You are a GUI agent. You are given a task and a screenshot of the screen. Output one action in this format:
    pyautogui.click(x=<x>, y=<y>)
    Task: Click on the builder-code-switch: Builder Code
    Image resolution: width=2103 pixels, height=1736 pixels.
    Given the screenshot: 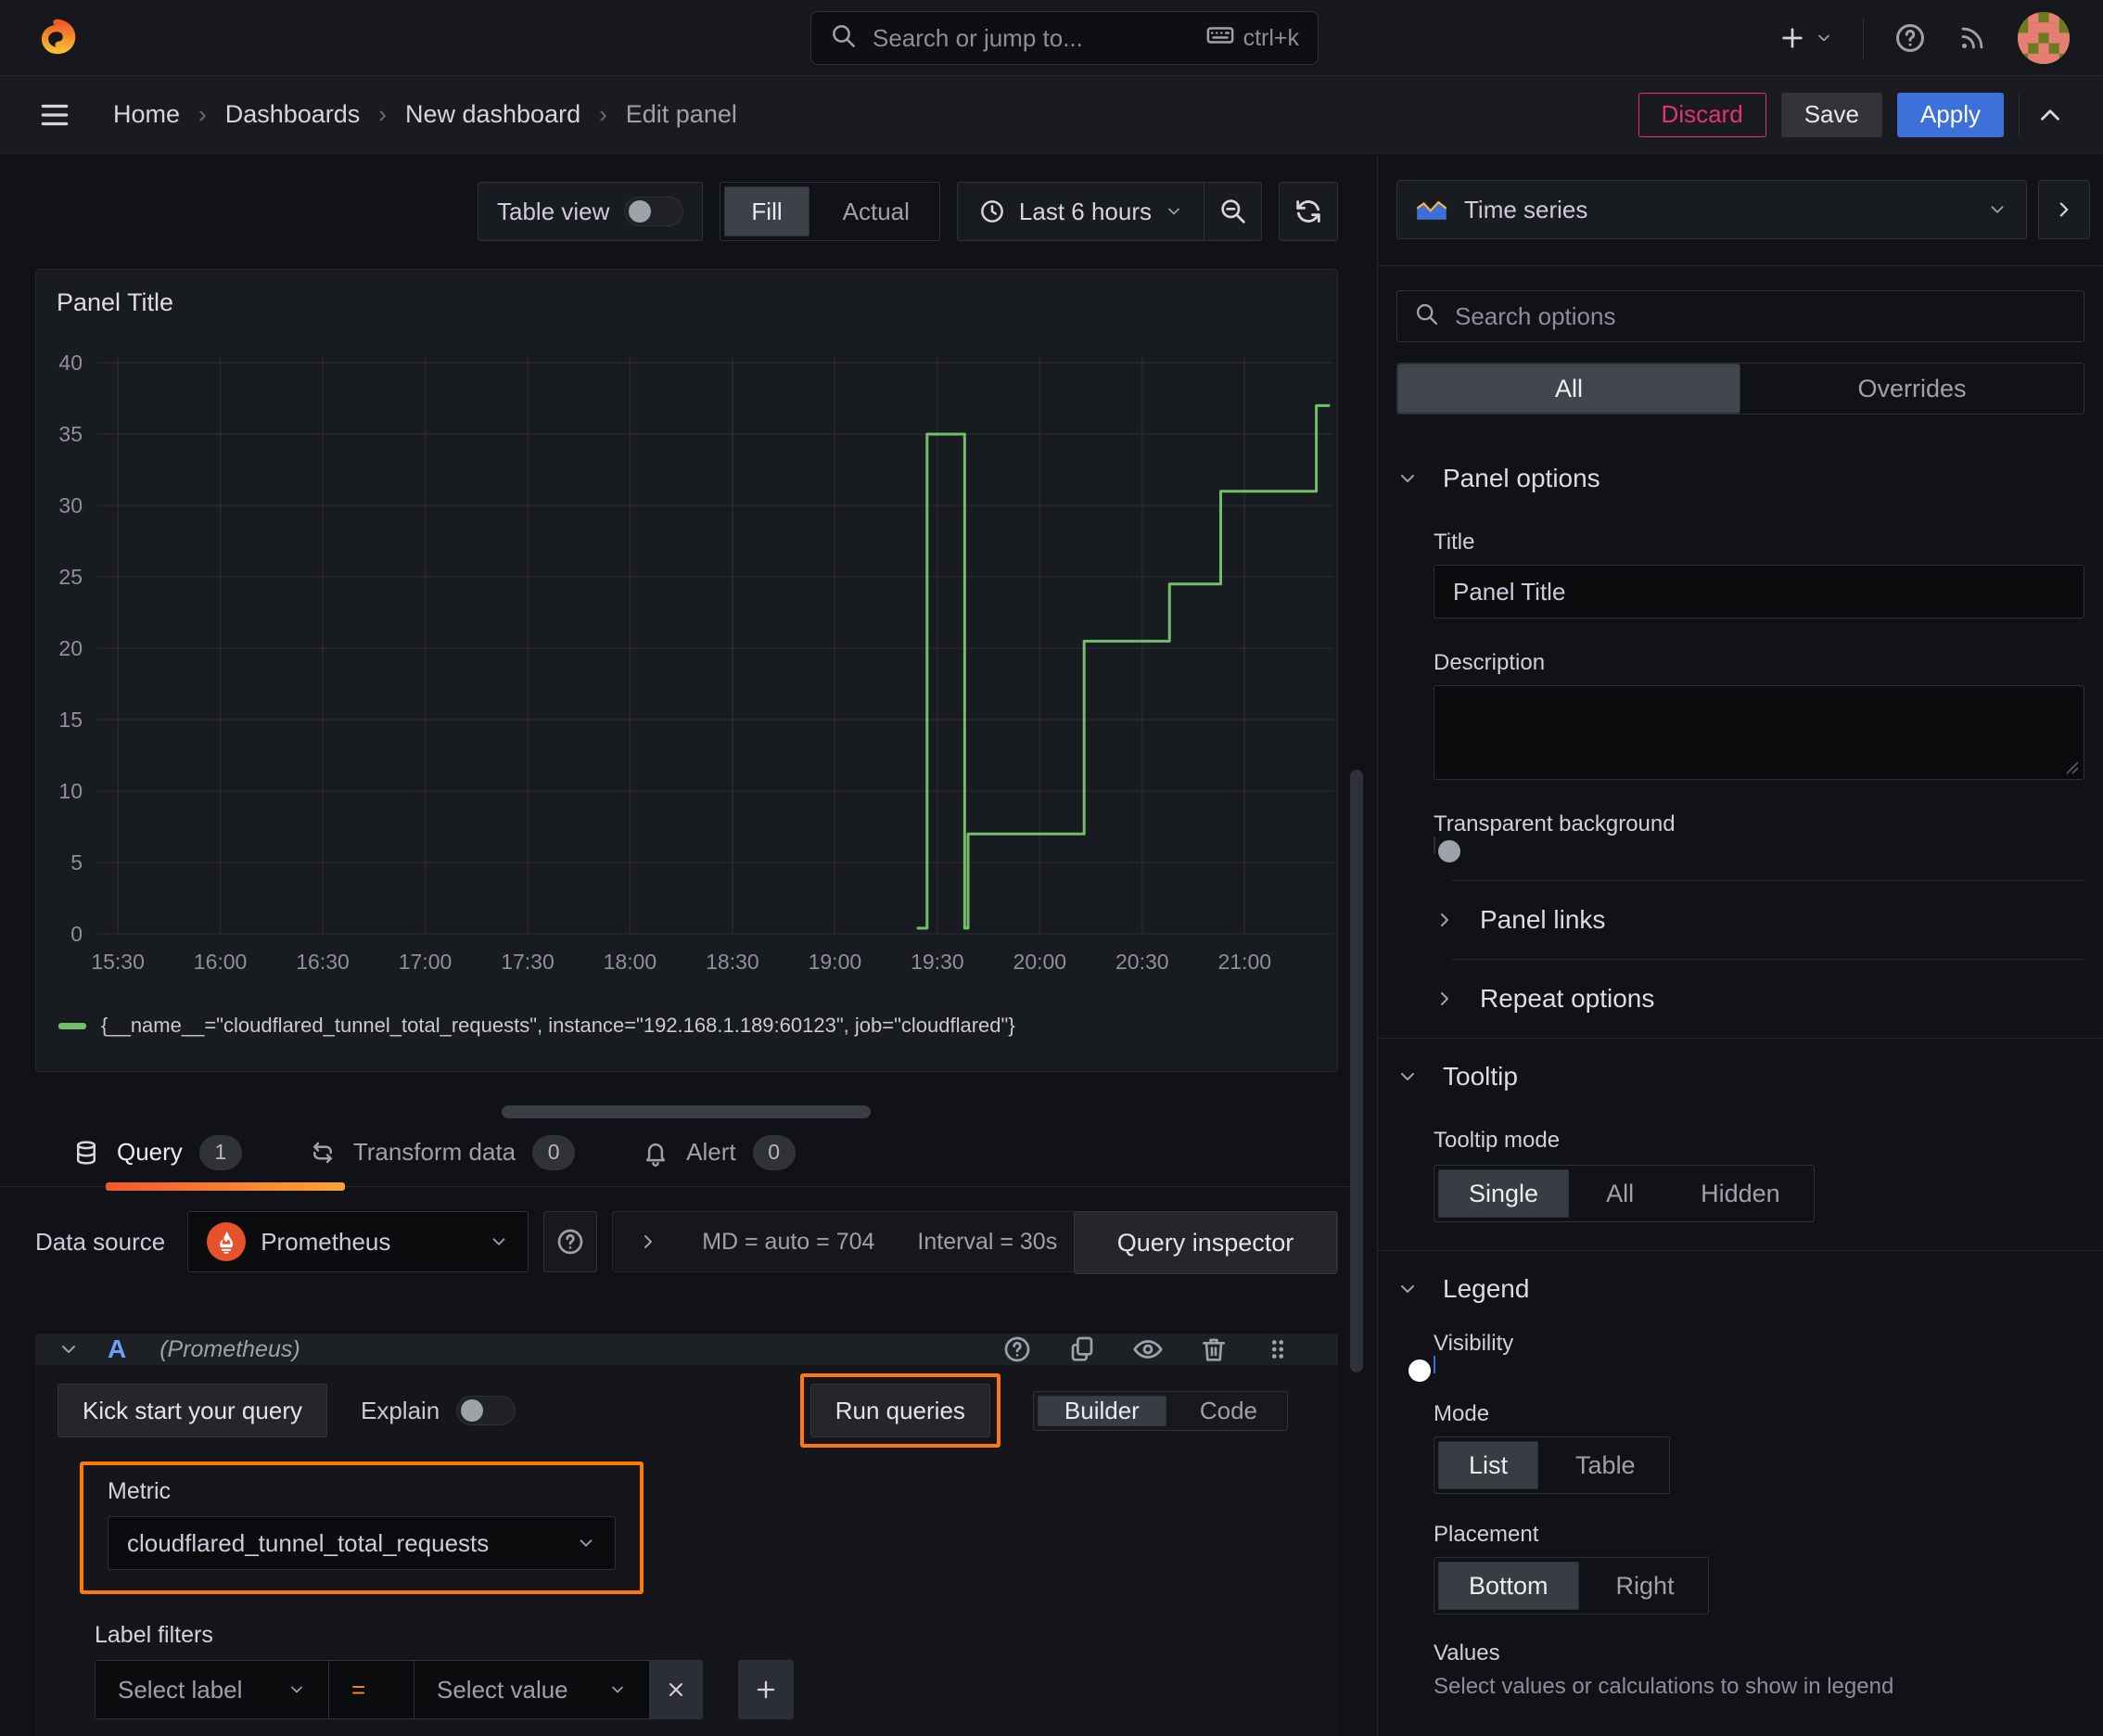 What is the action you would take?
    pyautogui.click(x=1160, y=1410)
    